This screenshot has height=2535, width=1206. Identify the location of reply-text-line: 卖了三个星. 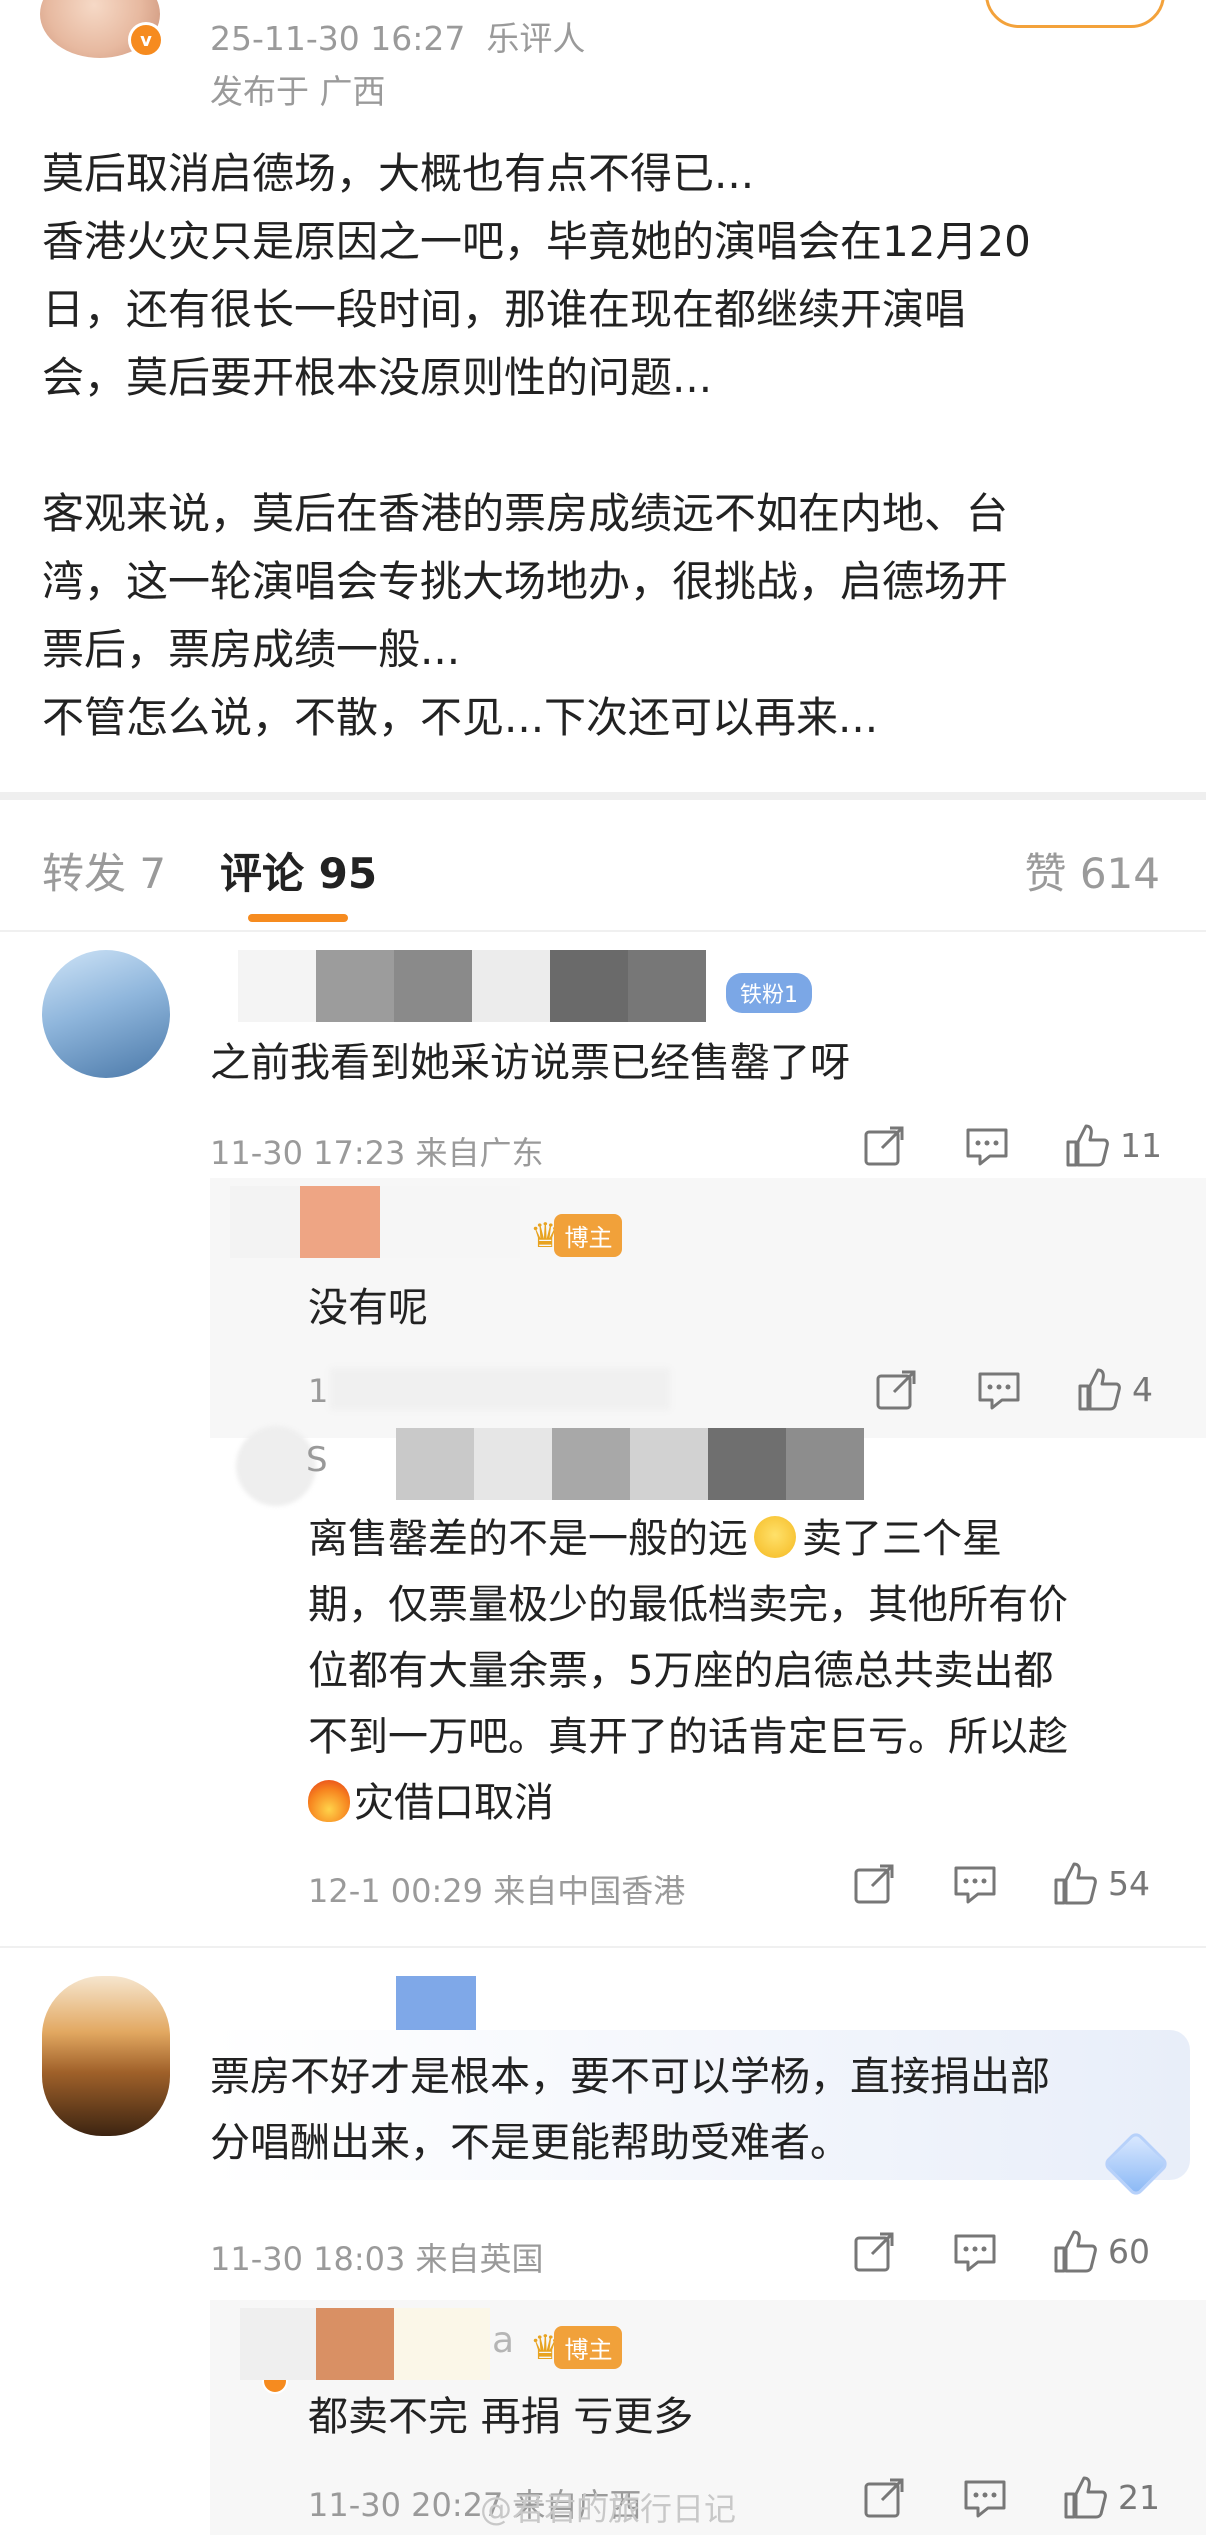
(902, 1539).